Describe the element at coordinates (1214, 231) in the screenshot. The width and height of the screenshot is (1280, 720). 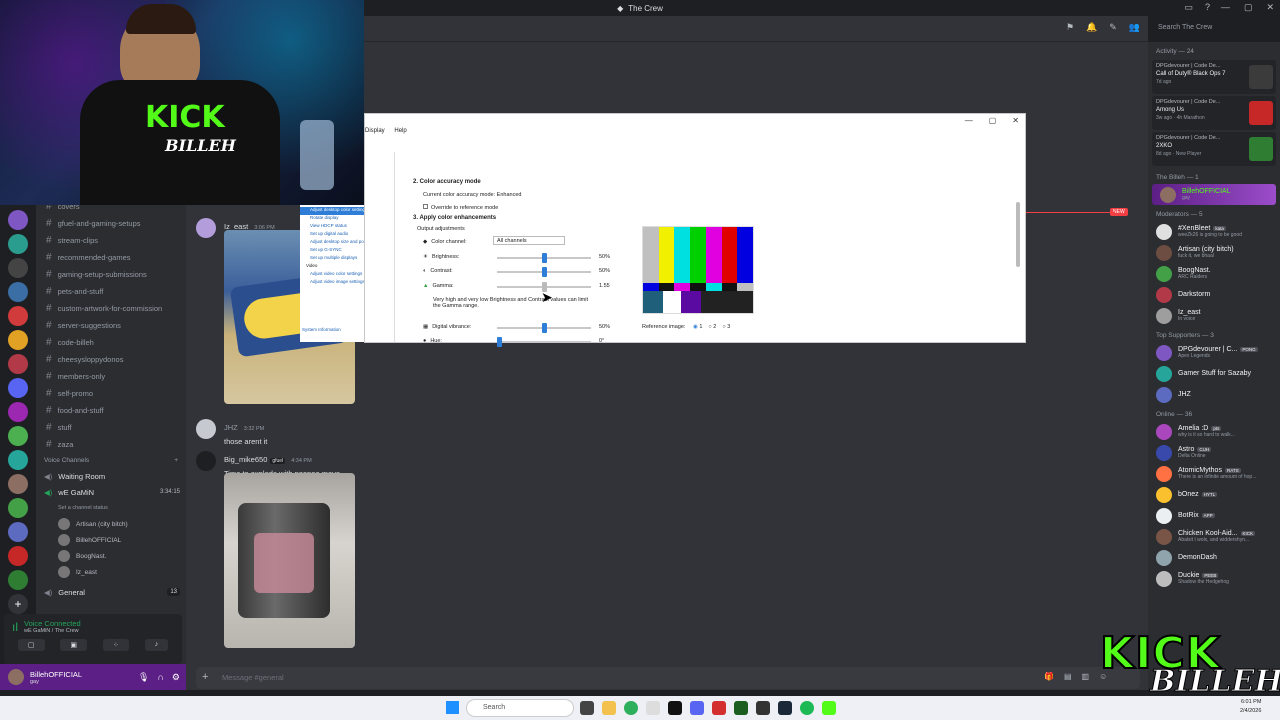
I see `member-item: #XenBleet kata weeZk26 is going to be good` at that location.